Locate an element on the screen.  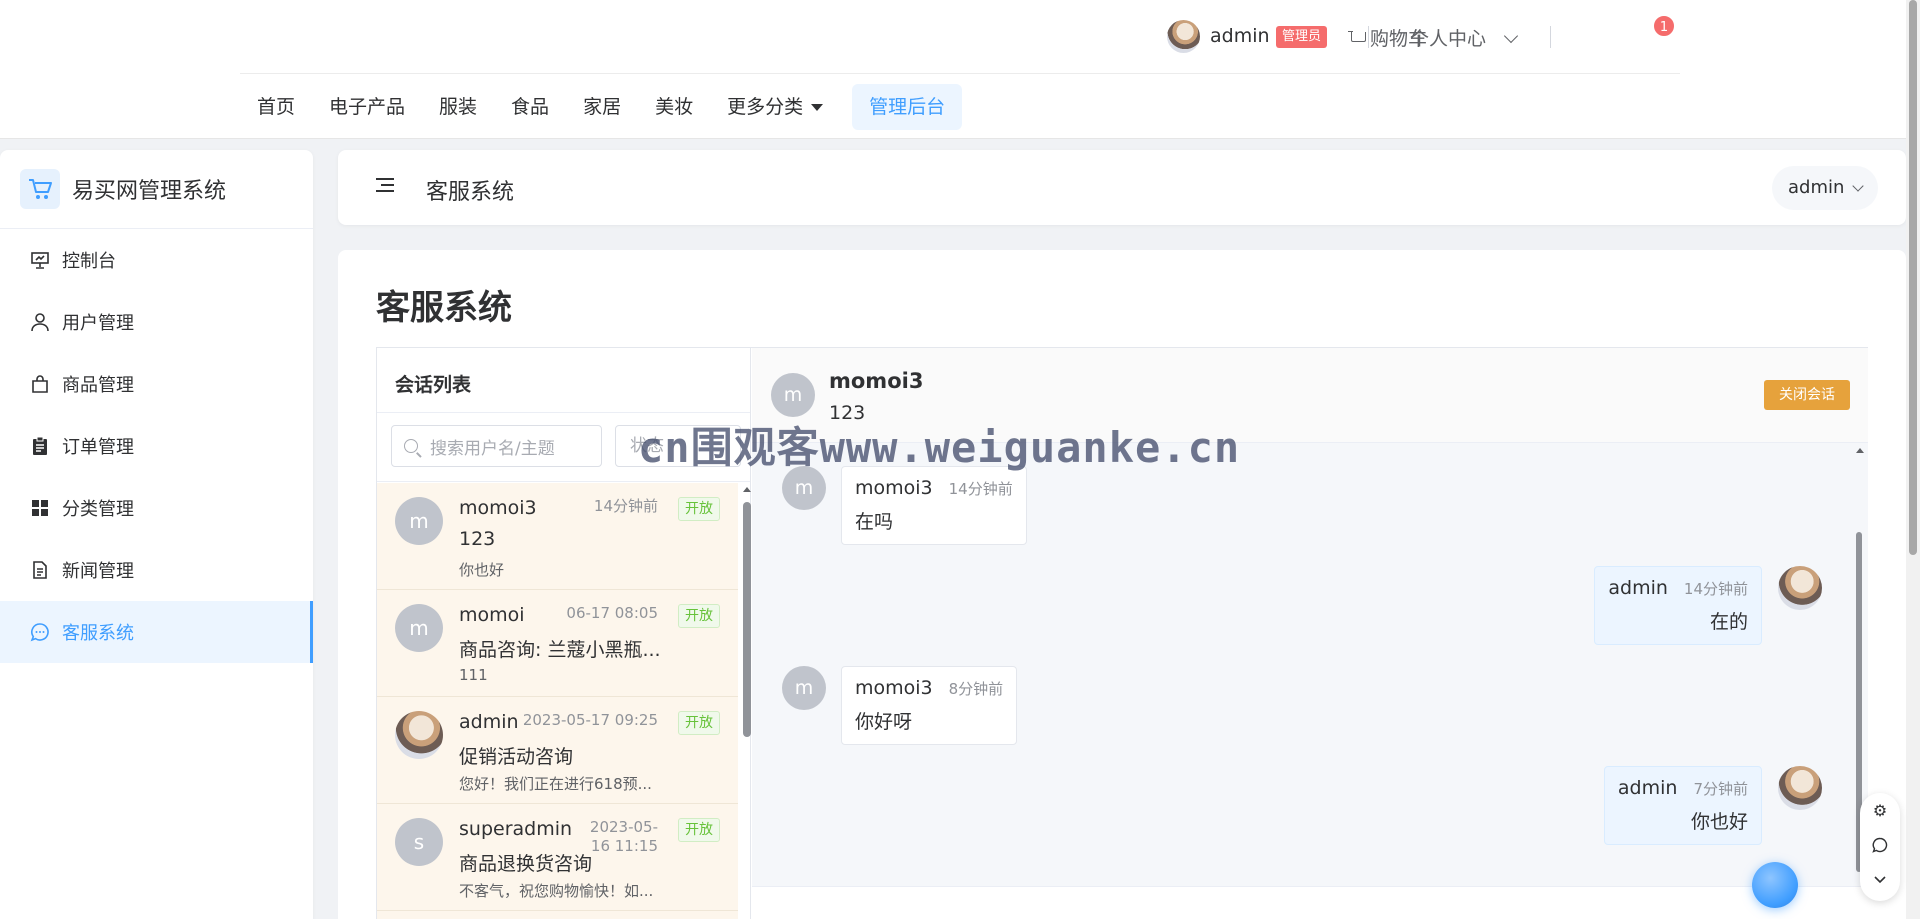
conversation-scrollbar is located at coordinates (747, 701).